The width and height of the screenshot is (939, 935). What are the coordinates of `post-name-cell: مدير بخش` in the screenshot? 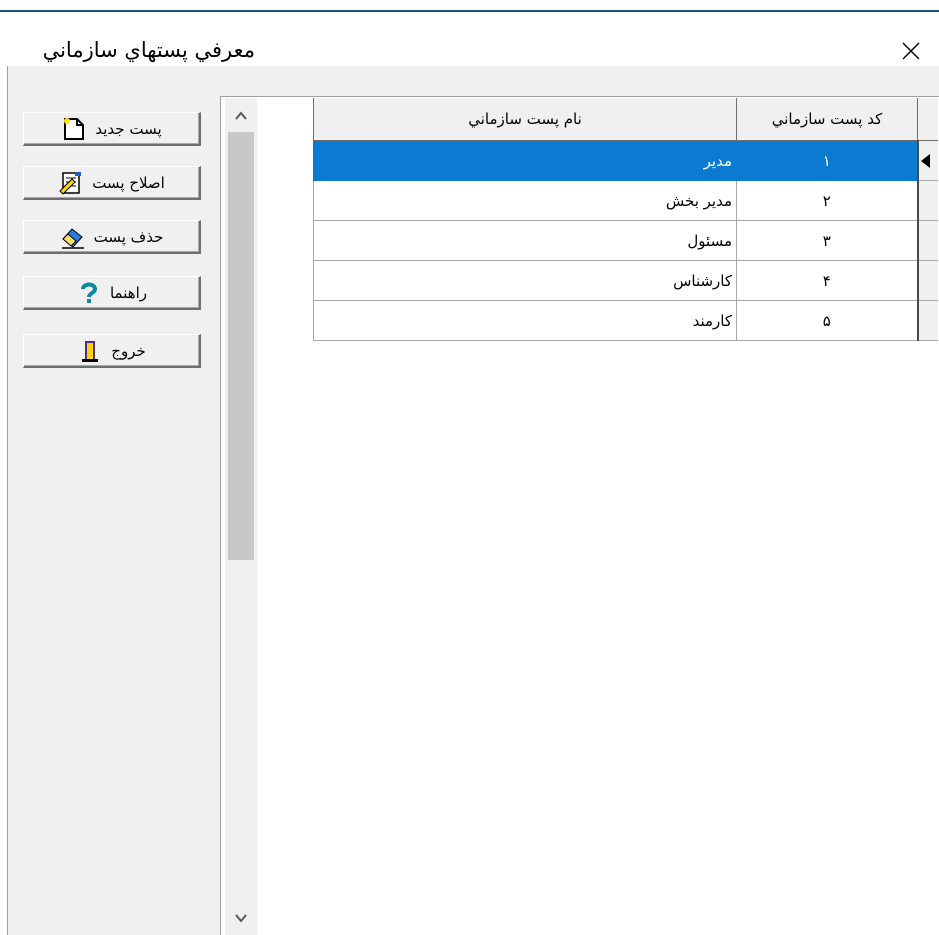 It's located at (525, 200).